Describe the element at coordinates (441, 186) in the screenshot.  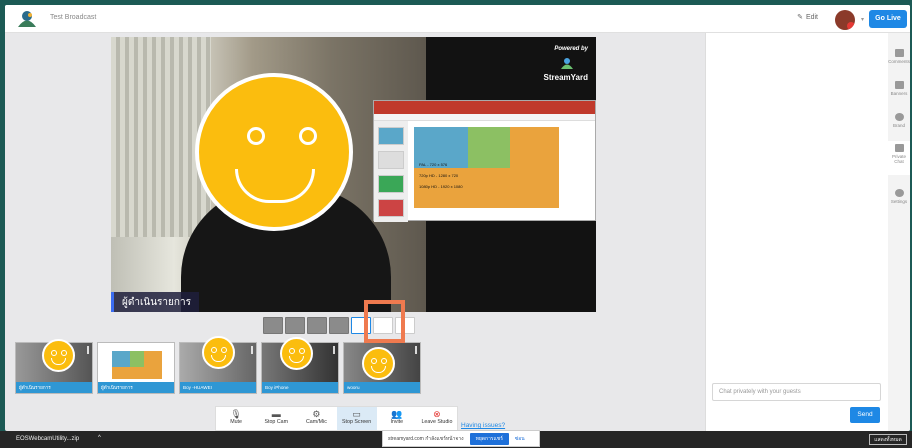
I see `res-1080-label: 1080p HD - 1920 x 1080` at that location.